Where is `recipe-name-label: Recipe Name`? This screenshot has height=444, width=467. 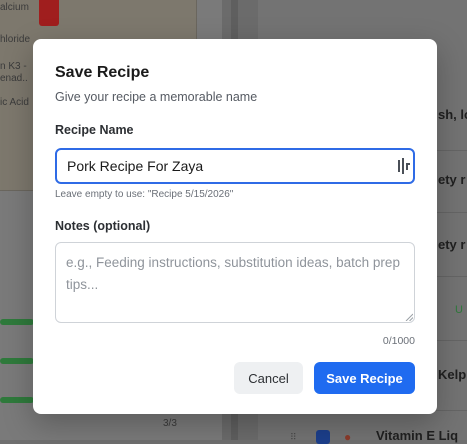 recipe-name-label: Recipe Name is located at coordinates (94, 130).